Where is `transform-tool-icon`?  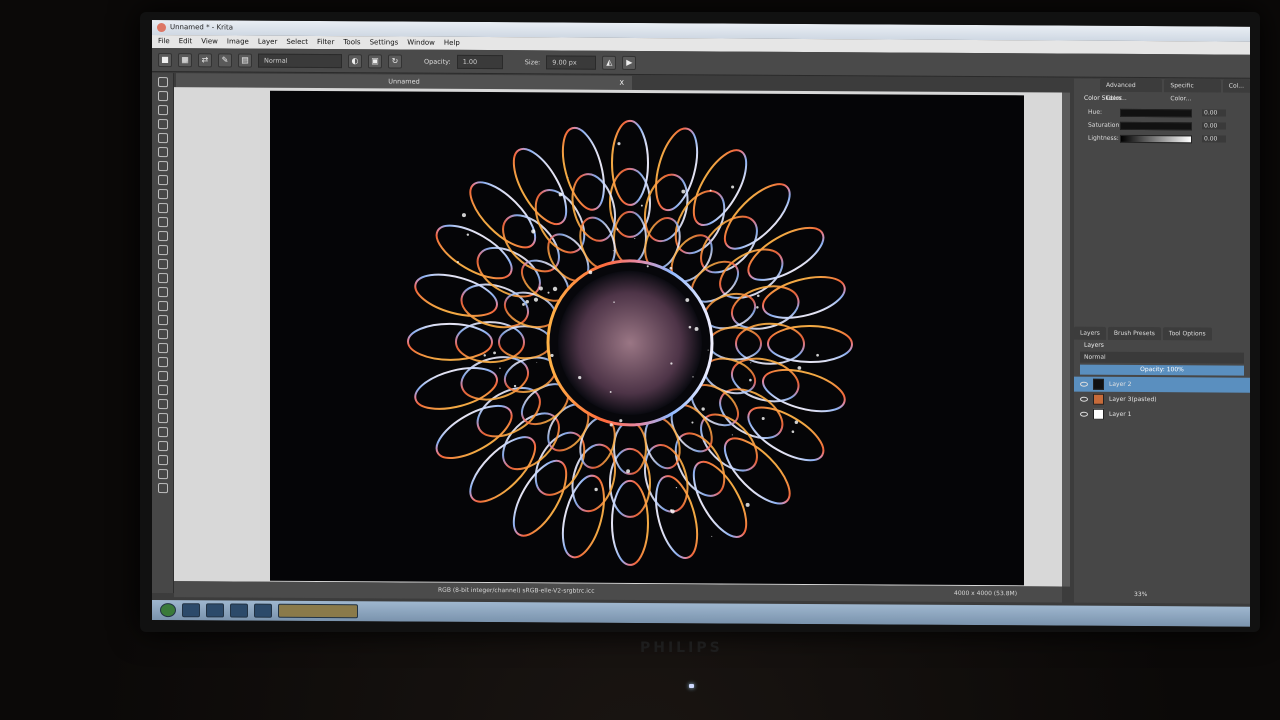 transform-tool-icon is located at coordinates (163, 292).